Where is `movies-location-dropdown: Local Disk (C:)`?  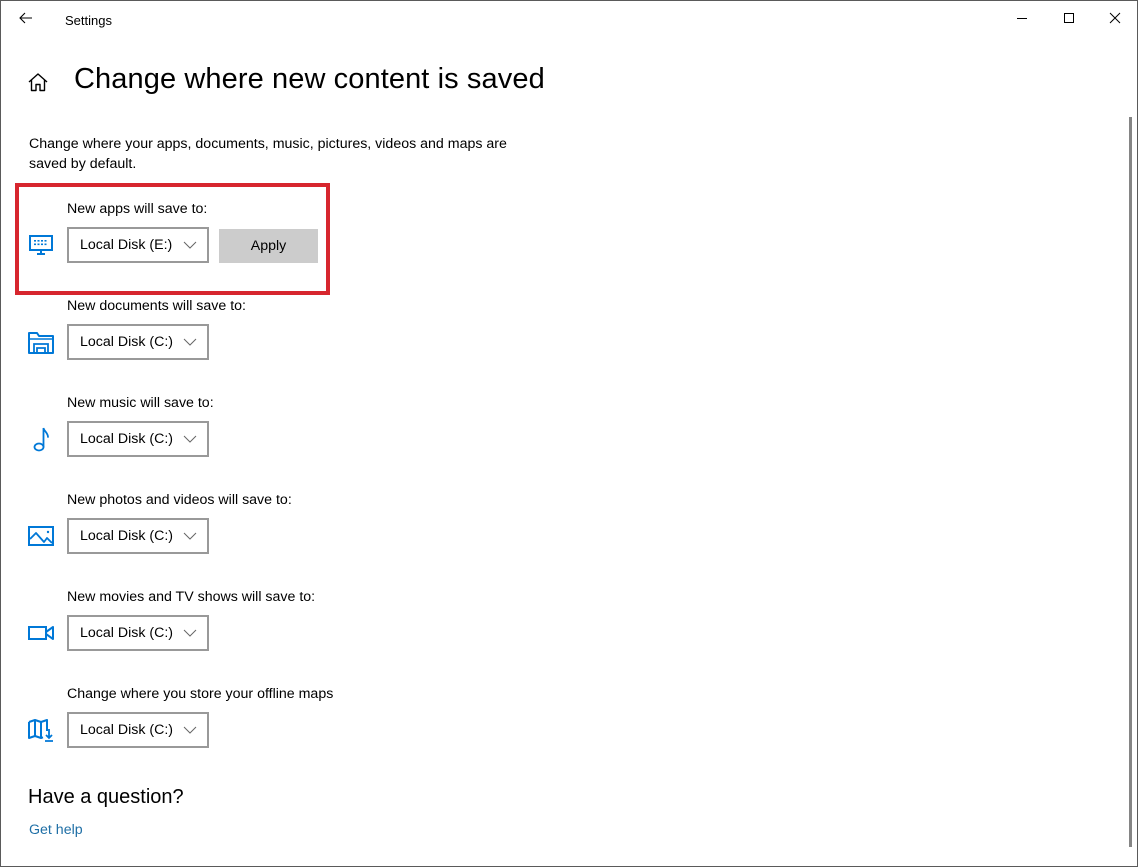
movies-location-dropdown: Local Disk (C:) is located at coordinates (138, 633).